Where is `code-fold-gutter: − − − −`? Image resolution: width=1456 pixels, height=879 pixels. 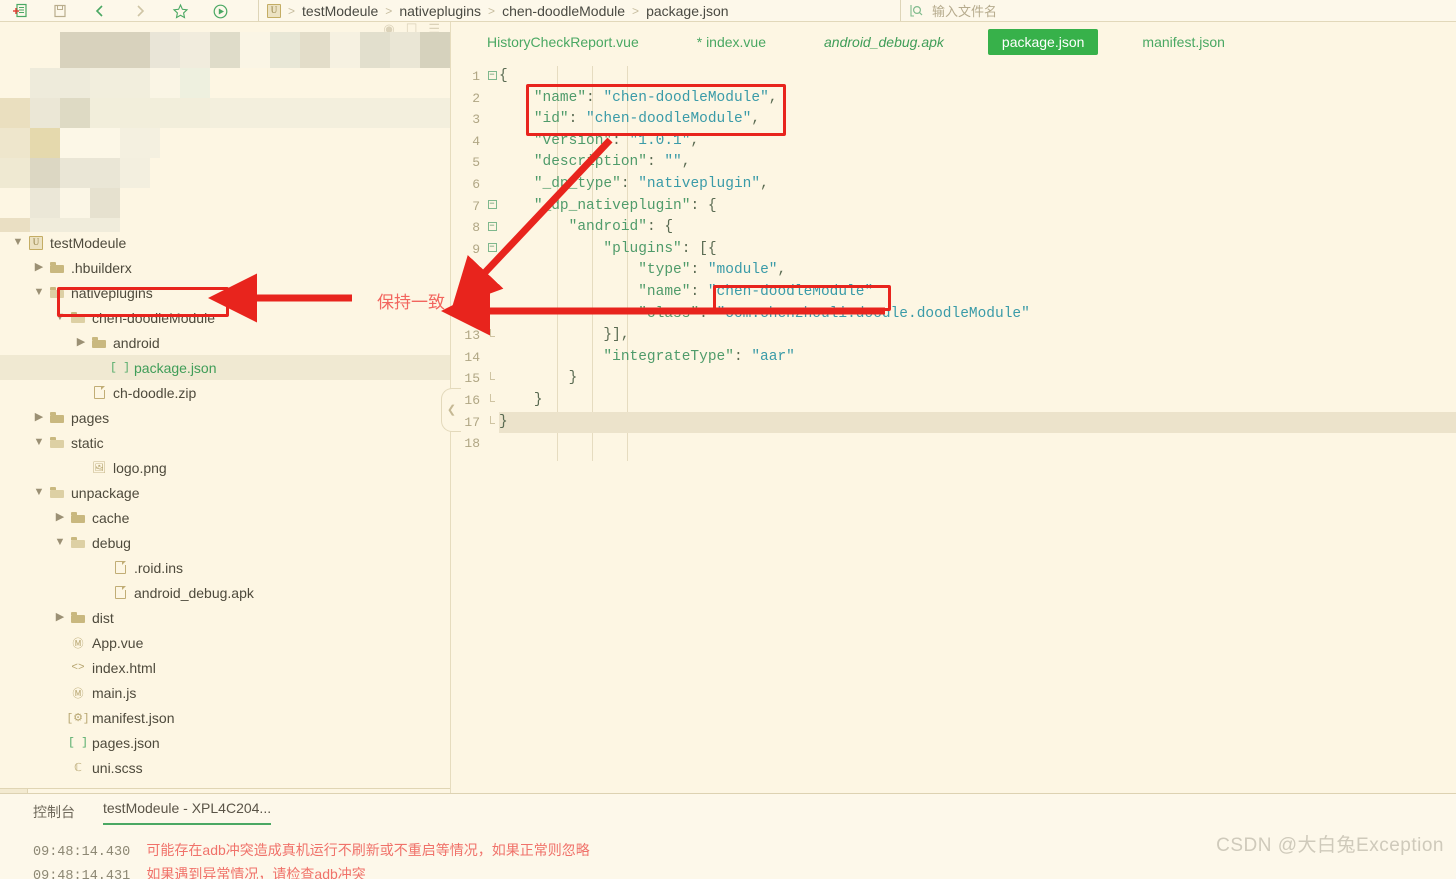
code-fold-gutter: − − − − is located at coordinates (492, 260).